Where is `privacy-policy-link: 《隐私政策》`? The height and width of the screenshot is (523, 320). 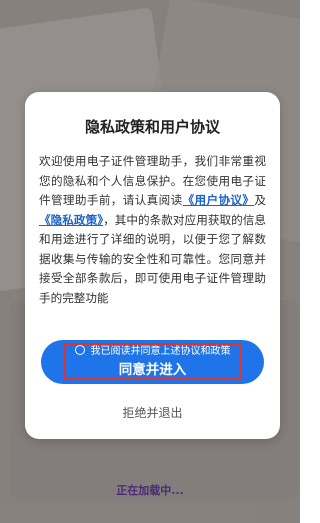
privacy-policy-link: 《隐私政策》 is located at coordinates (71, 220).